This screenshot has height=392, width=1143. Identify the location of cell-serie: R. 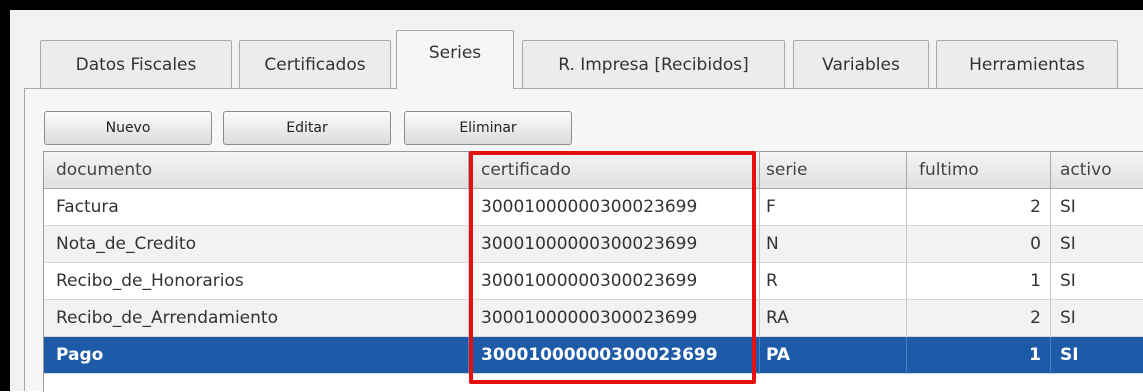
(833, 281).